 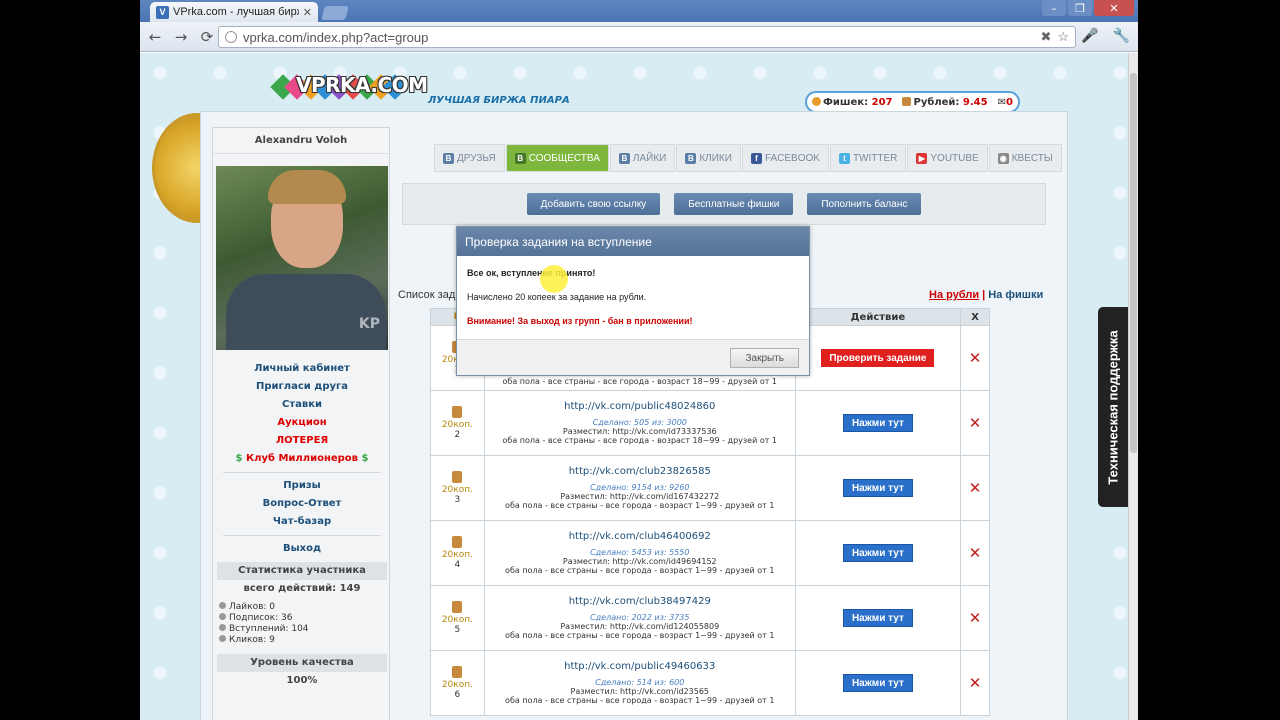 What do you see at coordinates (302, 486) in the screenshot?
I see `menu-item-prizes: Призы` at bounding box center [302, 486].